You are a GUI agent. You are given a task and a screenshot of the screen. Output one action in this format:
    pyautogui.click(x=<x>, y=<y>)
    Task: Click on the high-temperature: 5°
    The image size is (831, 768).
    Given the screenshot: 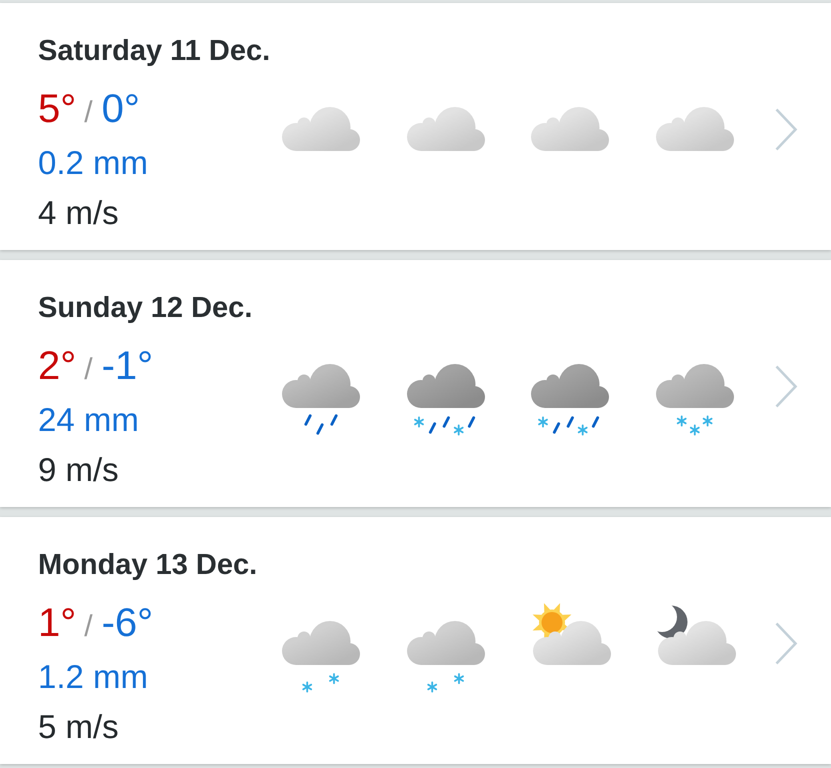 What is the action you would take?
    pyautogui.click(x=57, y=109)
    